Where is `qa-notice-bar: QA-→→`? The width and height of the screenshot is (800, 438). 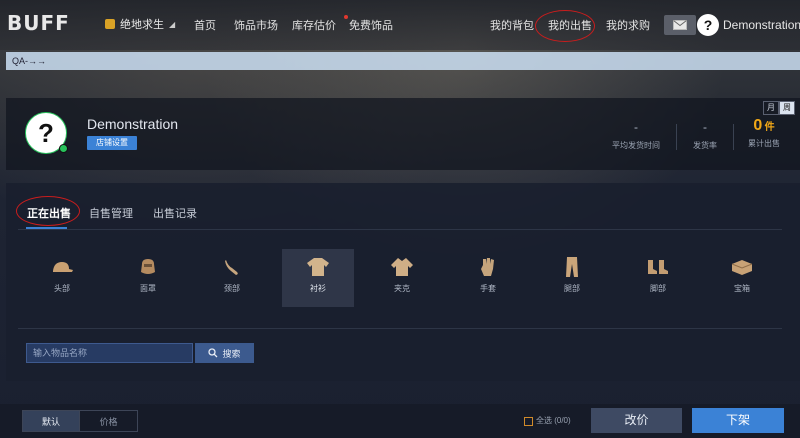 qa-notice-bar: QA-→→ is located at coordinates (403, 61).